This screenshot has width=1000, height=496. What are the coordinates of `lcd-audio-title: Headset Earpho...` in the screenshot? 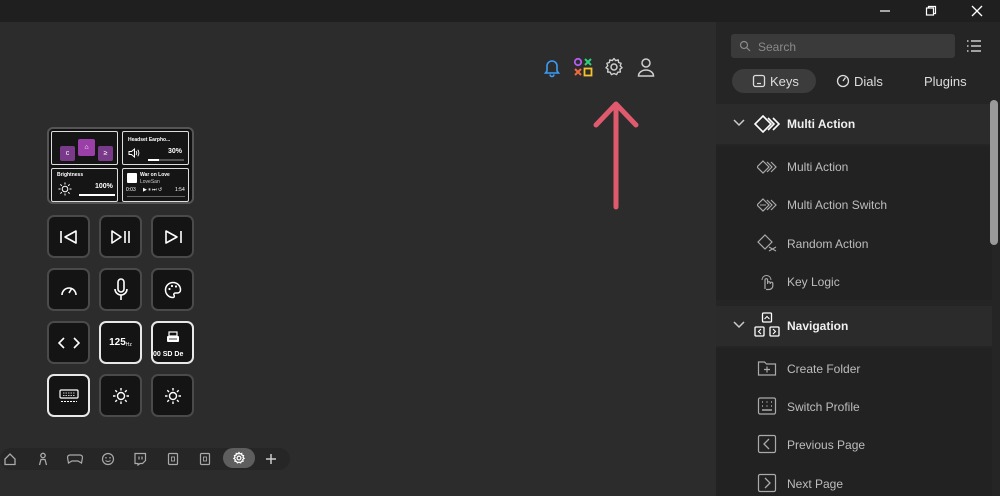 It's located at (149, 140).